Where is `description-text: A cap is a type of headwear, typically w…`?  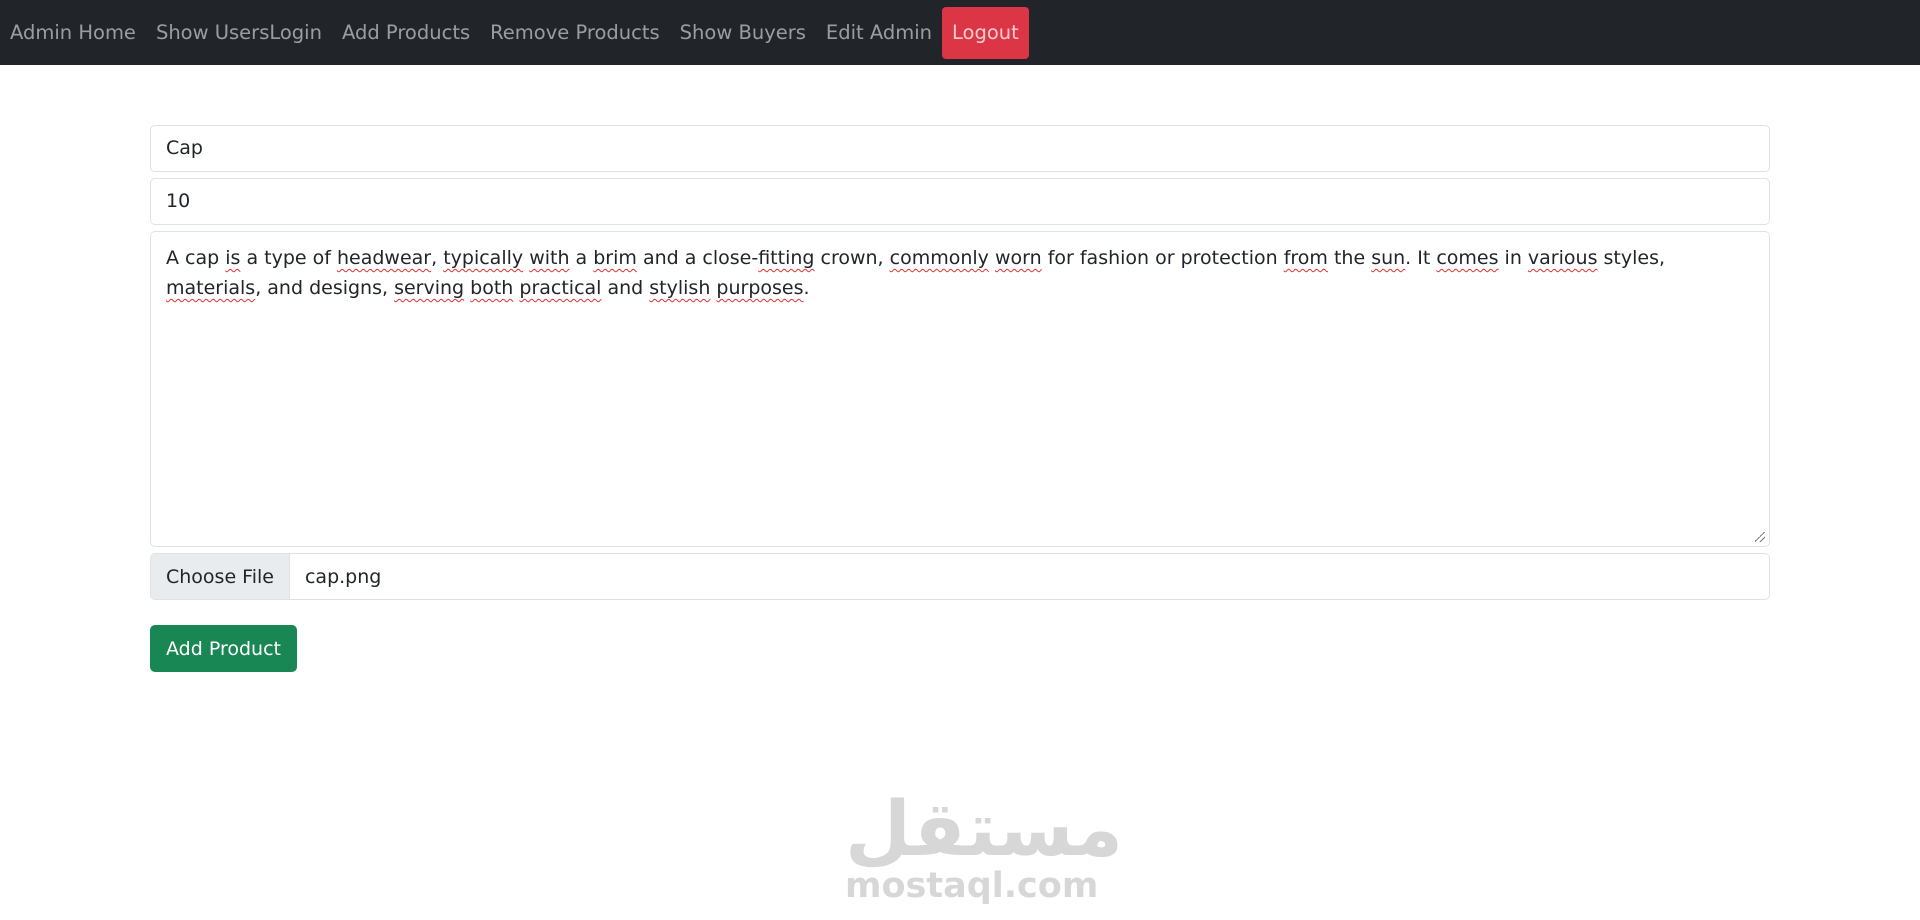
description-text: A cap is a type of headwear, typically w… is located at coordinates (916, 273).